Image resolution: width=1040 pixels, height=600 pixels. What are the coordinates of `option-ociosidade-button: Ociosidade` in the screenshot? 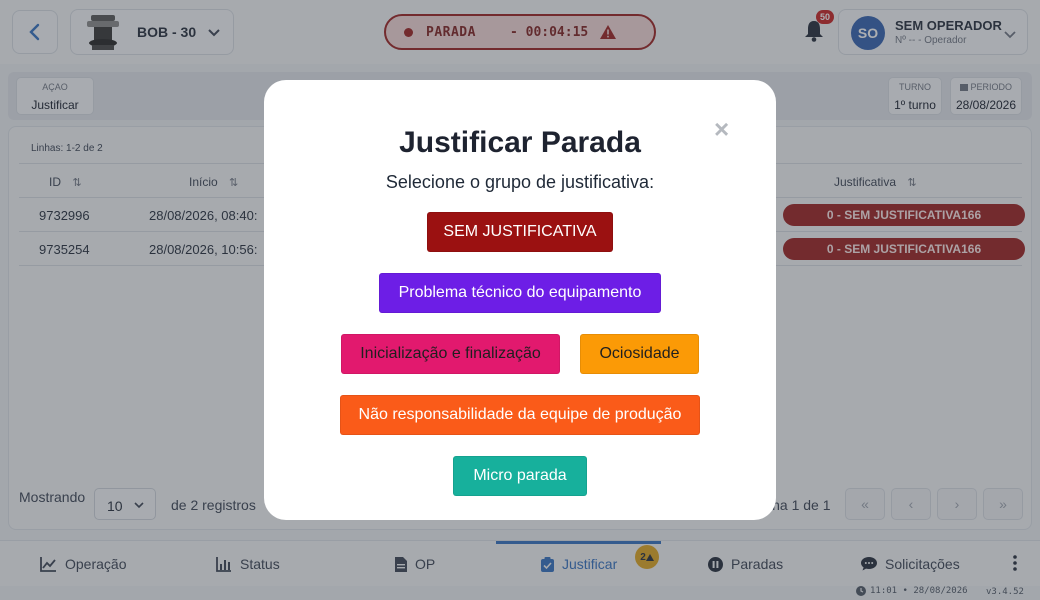 It's located at (639, 354).